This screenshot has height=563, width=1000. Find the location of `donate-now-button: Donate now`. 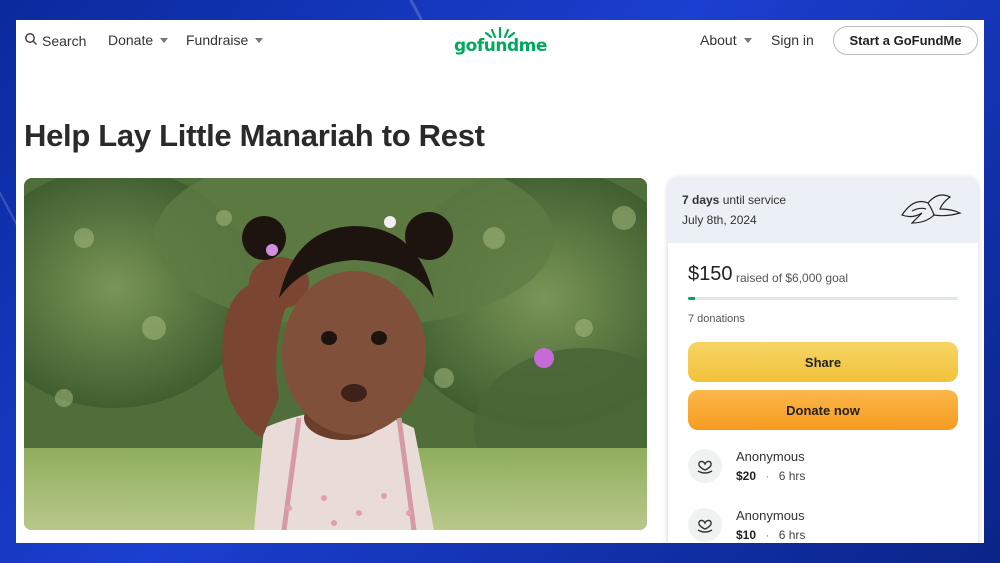

donate-now-button: Donate now is located at coordinates (823, 410).